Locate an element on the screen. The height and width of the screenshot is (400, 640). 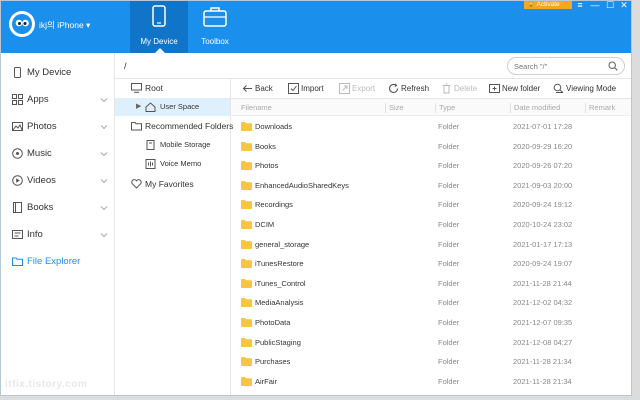
device-icon is located at coordinates (17, 72).